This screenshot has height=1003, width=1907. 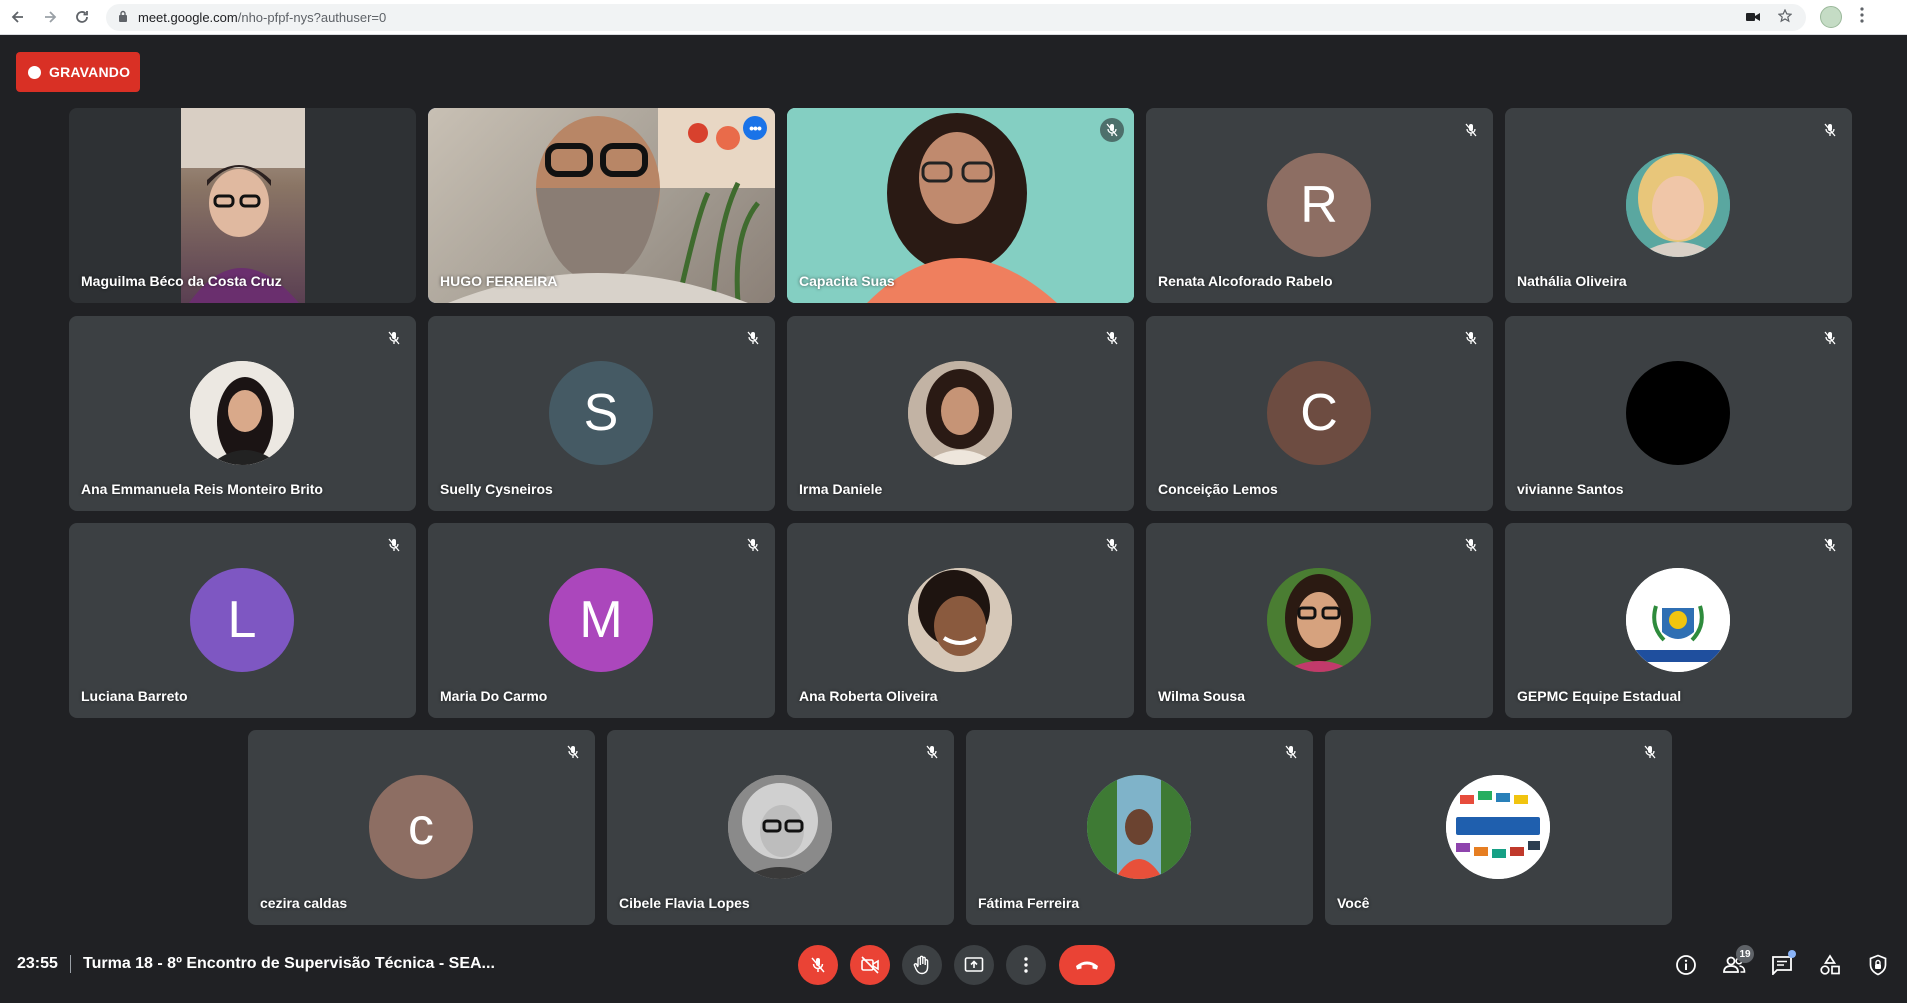 I want to click on chat-notification-dot, so click(x=1792, y=954).